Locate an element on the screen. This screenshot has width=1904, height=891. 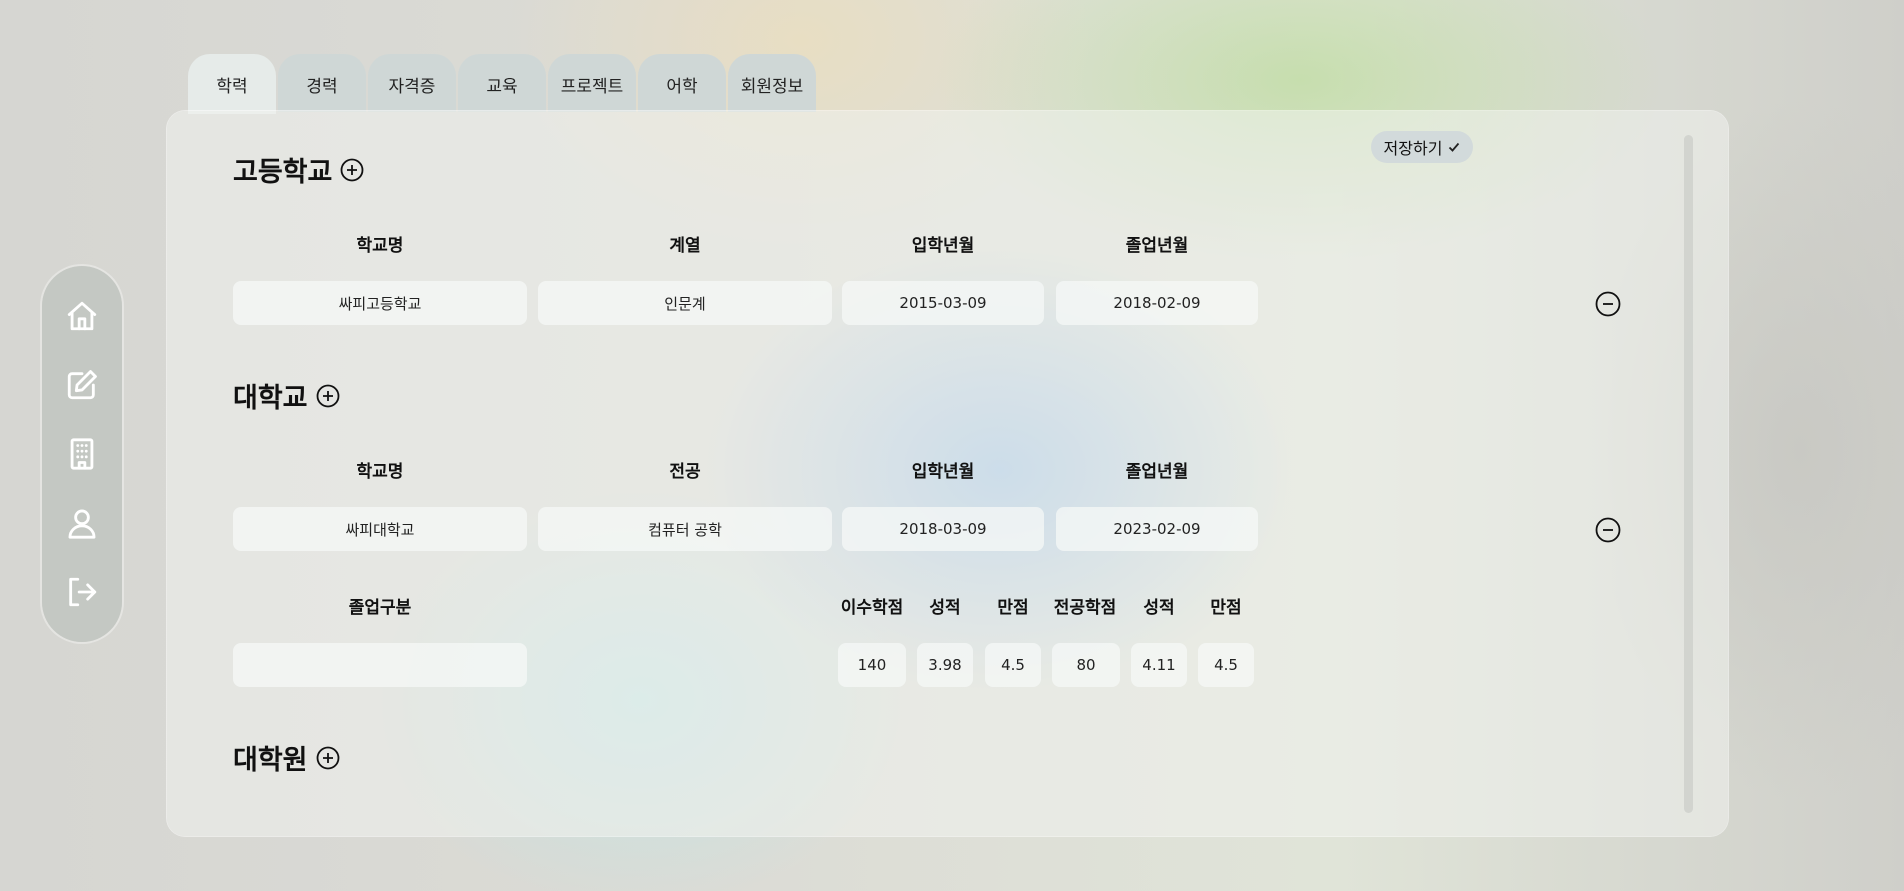
grad-type-header: 졸업구분 is located at coordinates (380, 608).